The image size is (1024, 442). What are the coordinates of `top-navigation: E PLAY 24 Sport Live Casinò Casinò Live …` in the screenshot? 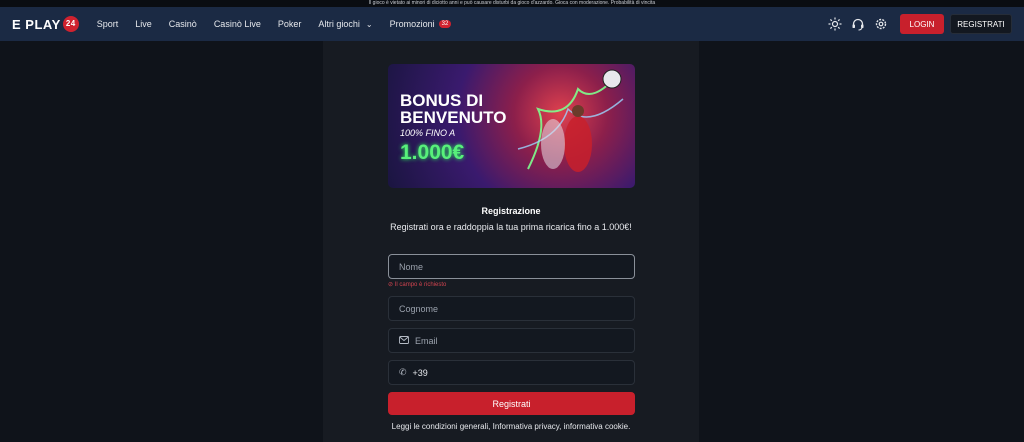 It's located at (512, 24).